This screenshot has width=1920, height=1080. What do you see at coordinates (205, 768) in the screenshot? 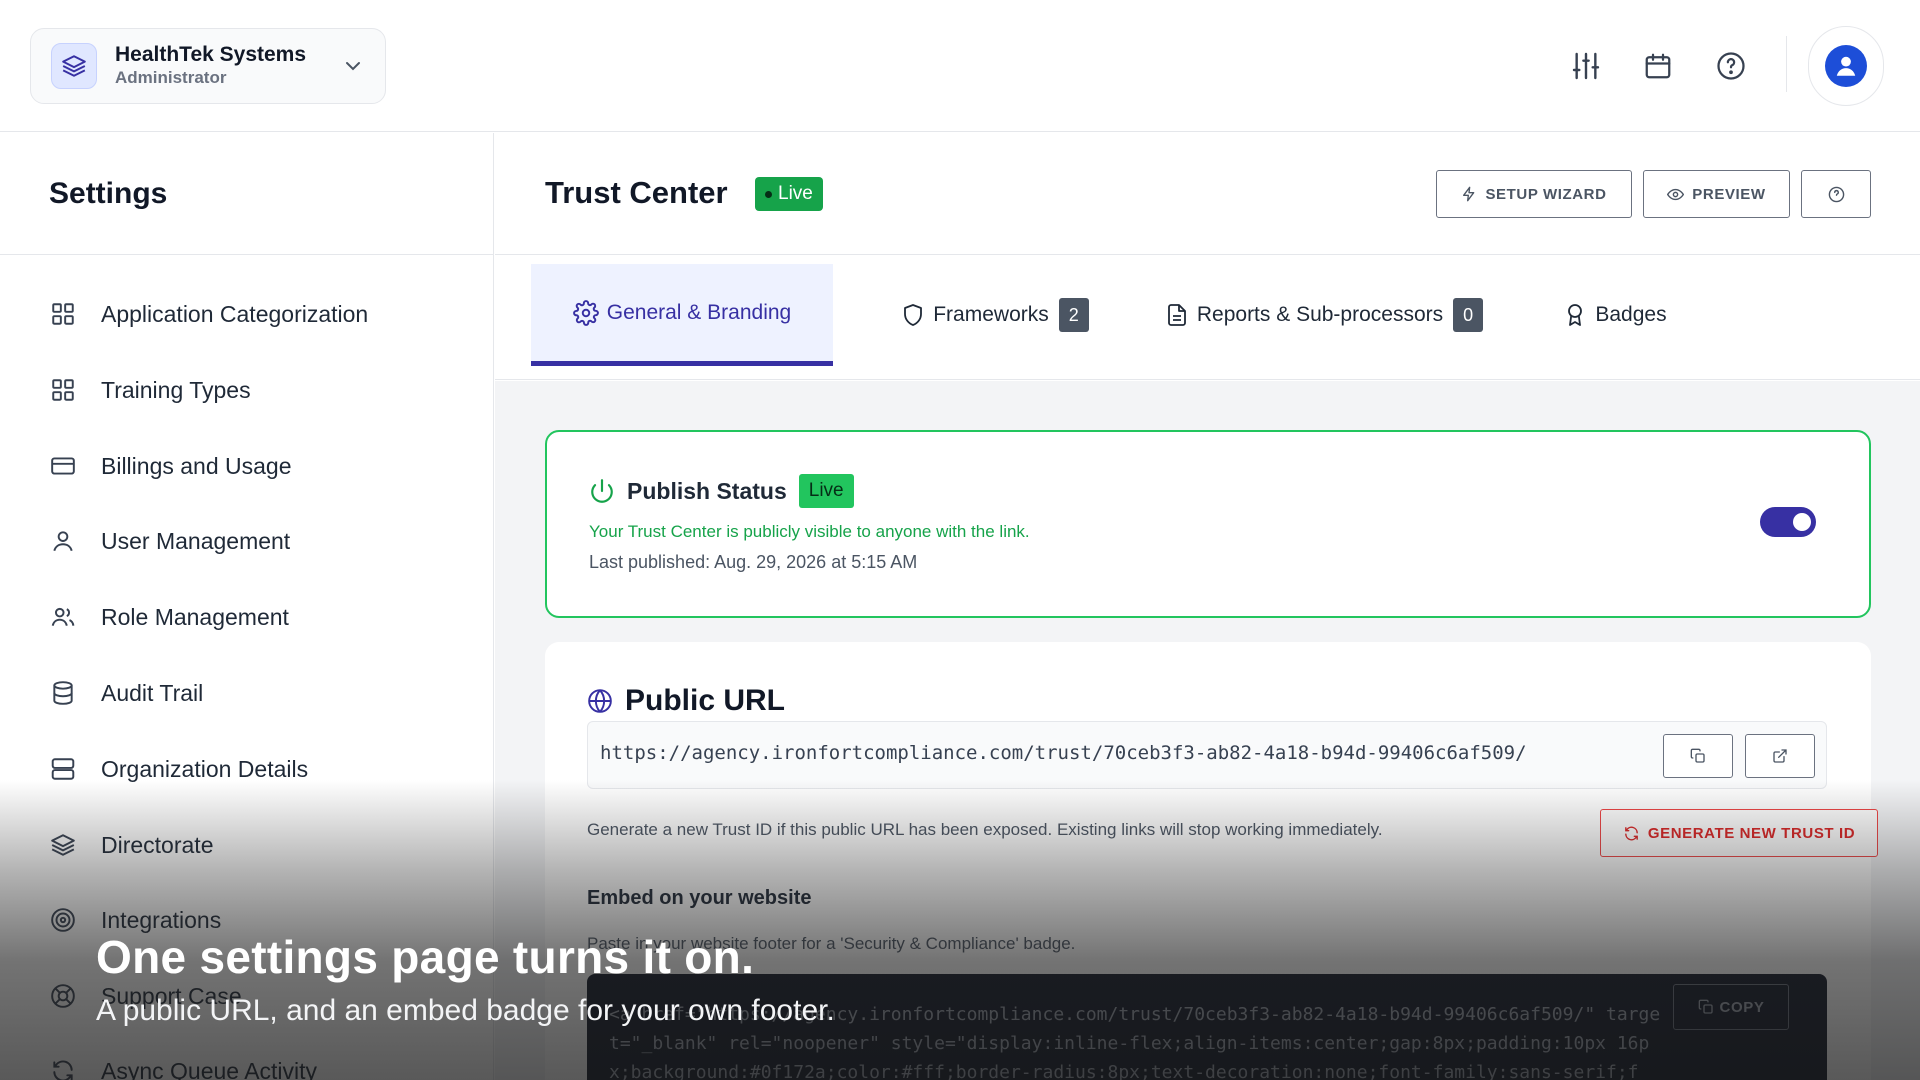
I see `sidebar-item-label: Organization Details` at bounding box center [205, 768].